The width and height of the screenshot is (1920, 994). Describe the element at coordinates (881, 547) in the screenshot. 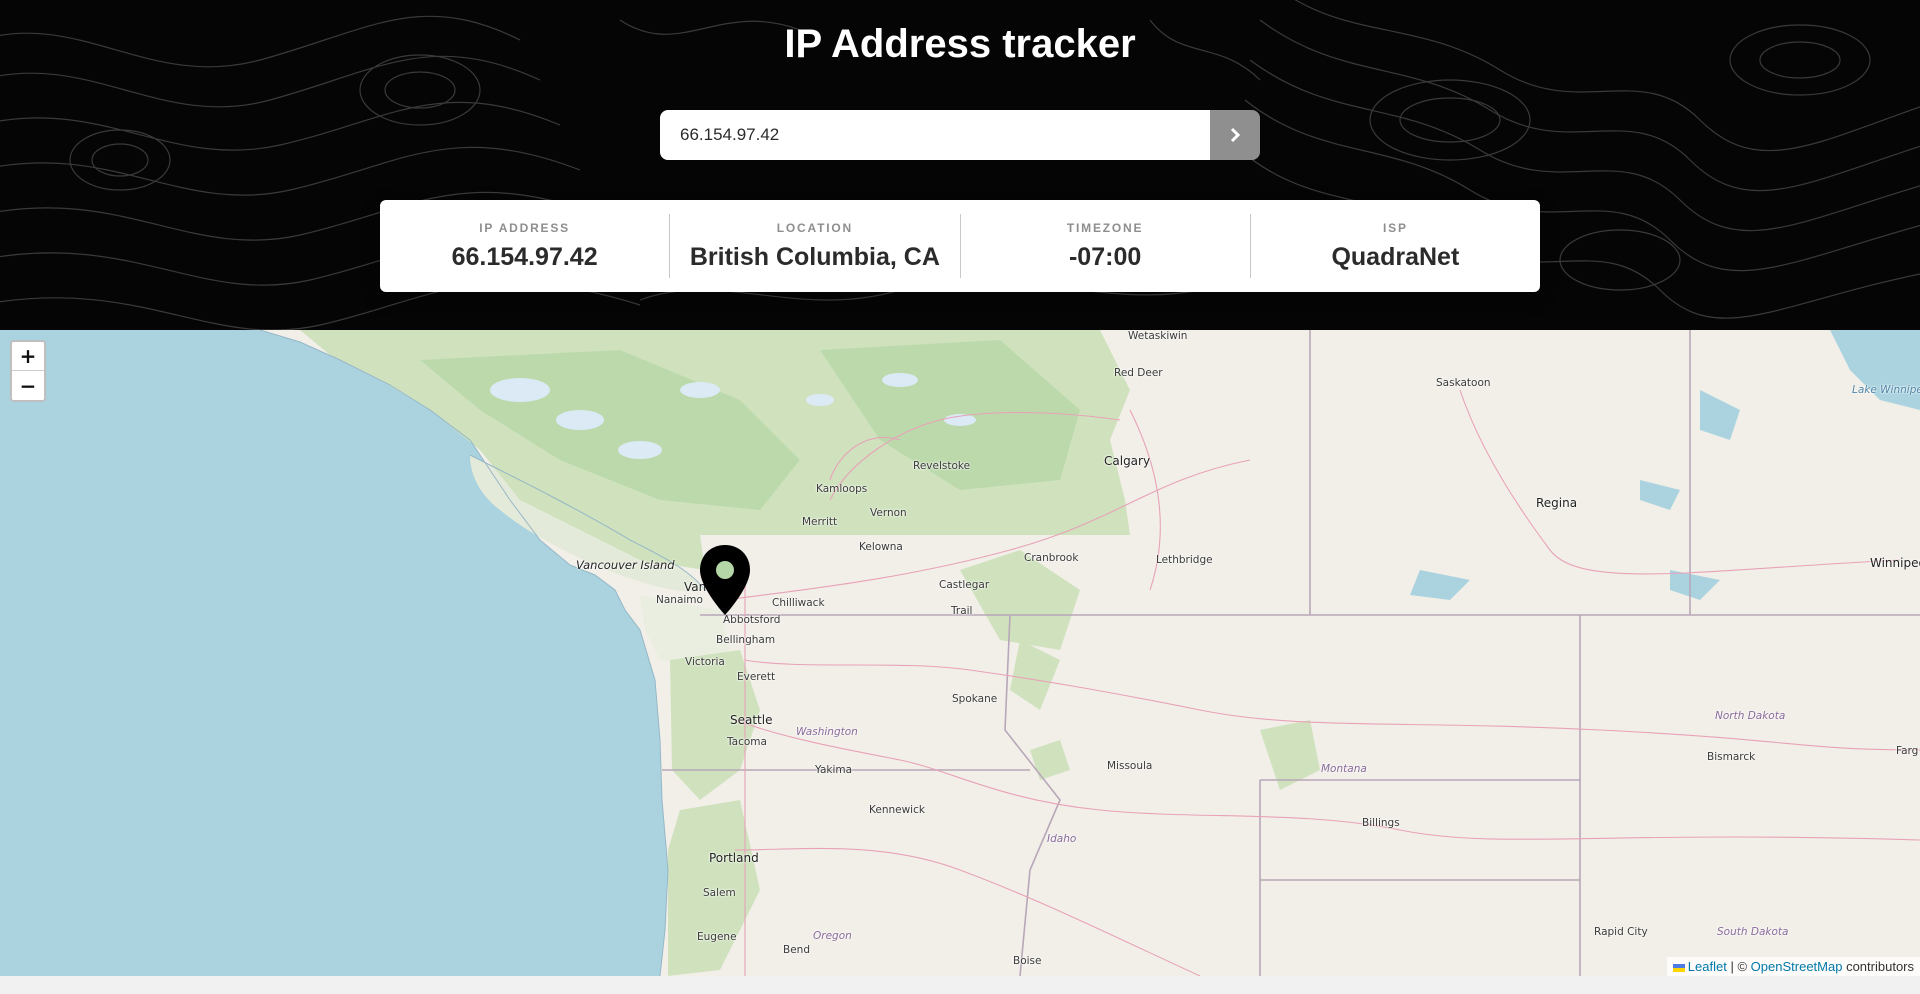

I see `place-label: Kelowna` at that location.